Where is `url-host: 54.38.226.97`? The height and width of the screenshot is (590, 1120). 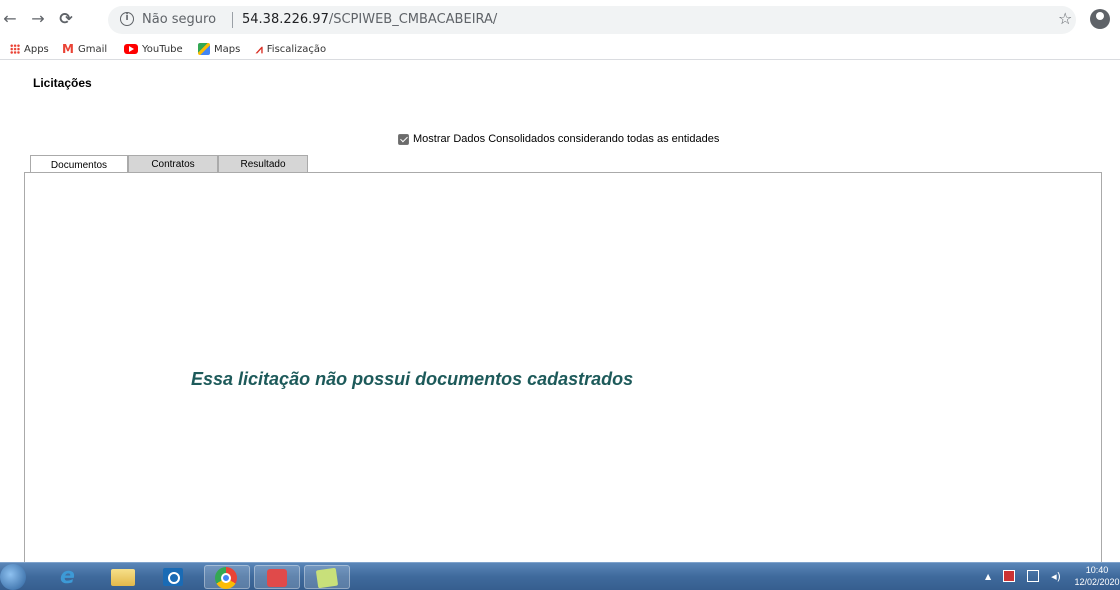
url-host: 54.38.226.97 is located at coordinates (285, 19).